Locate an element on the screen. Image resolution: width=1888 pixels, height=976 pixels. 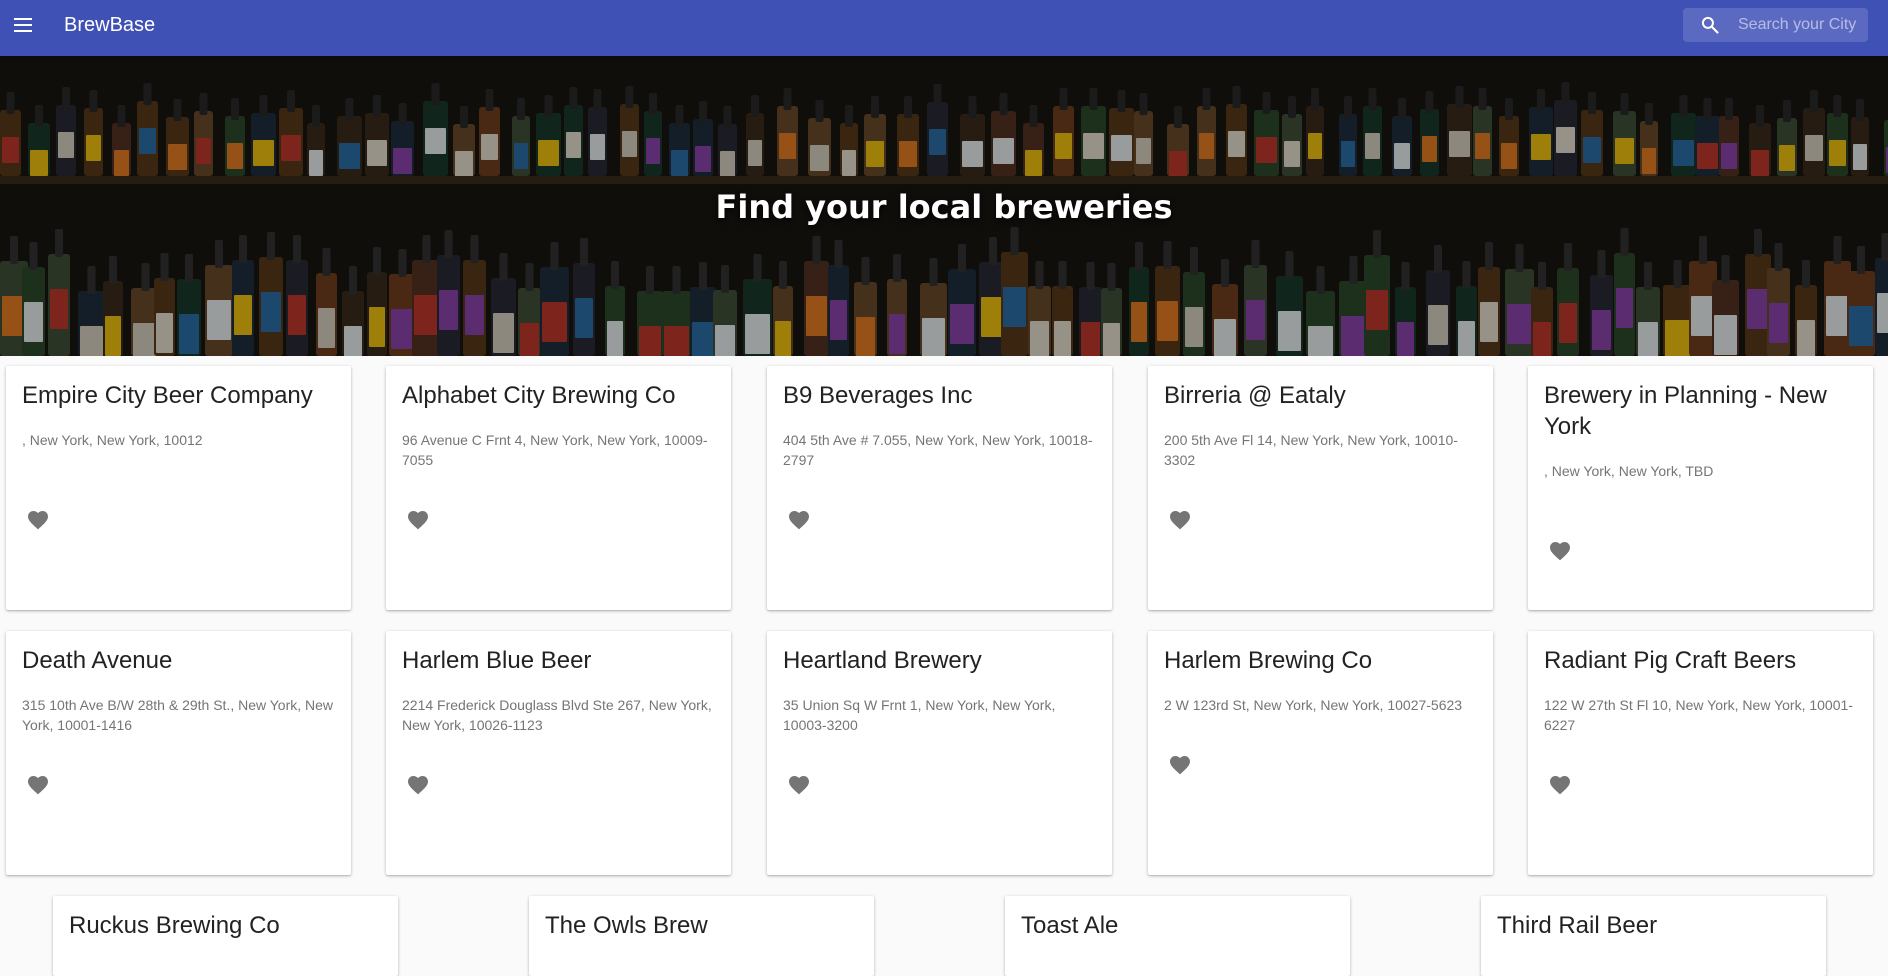
brewery-name: Brewery in Planning - New York is located at coordinates (1699, 411).